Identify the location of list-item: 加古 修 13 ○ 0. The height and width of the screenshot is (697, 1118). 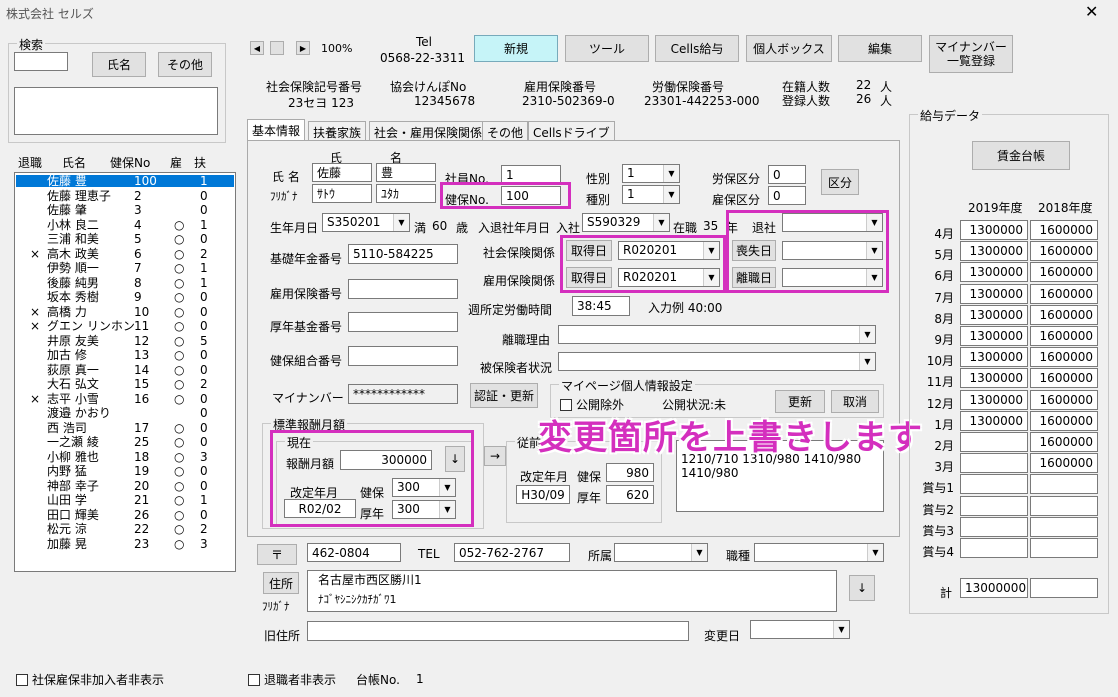
(125, 355).